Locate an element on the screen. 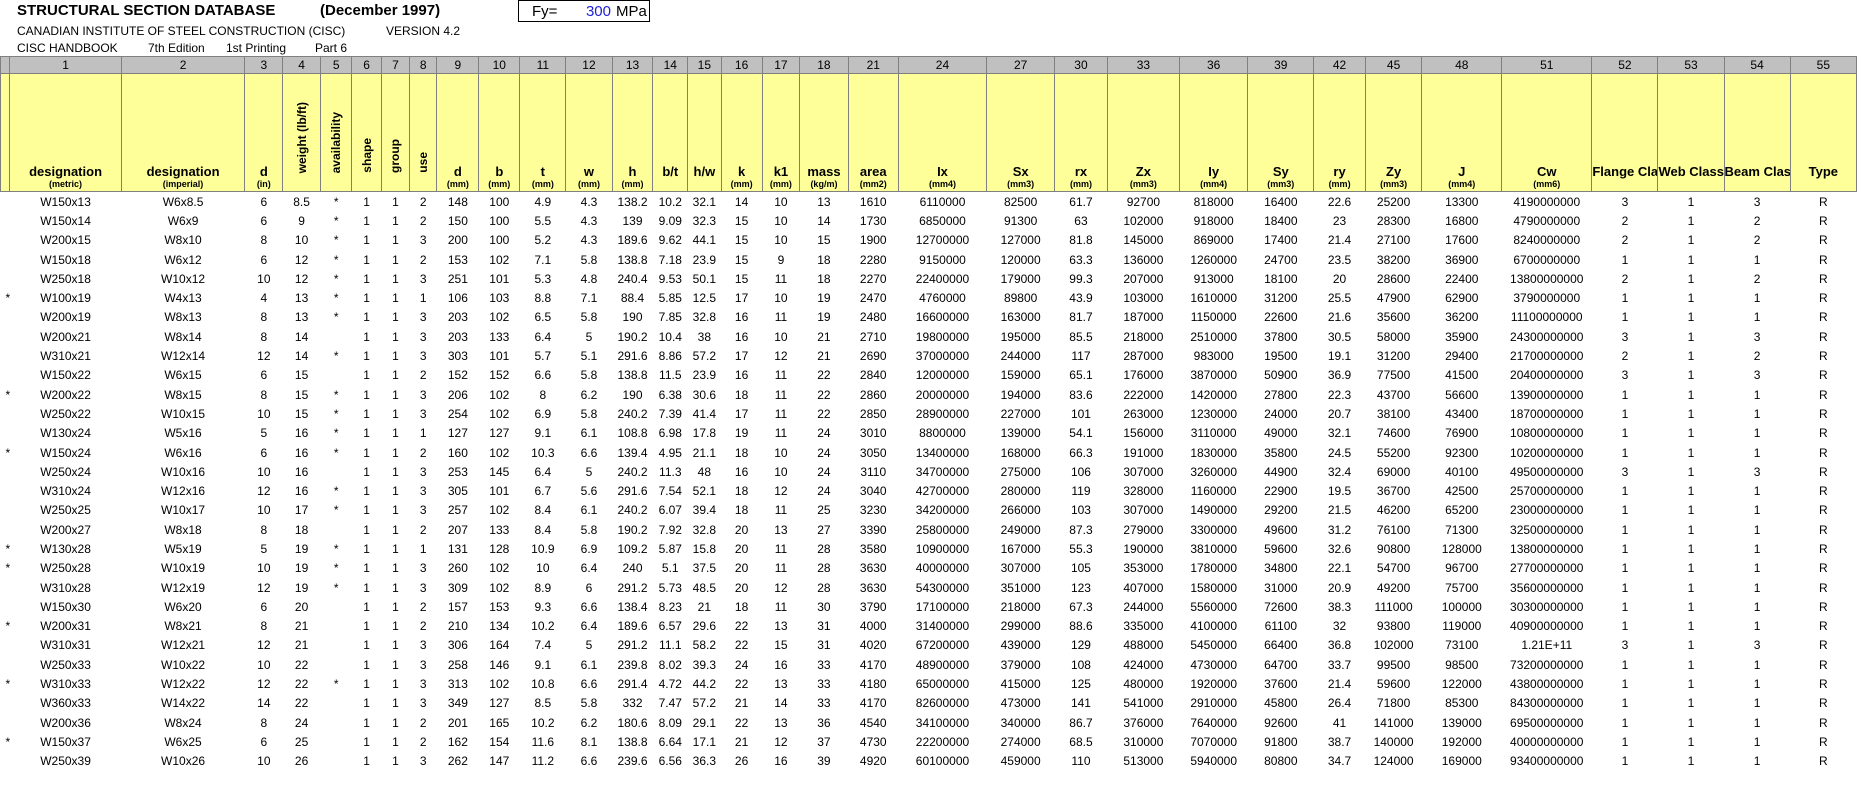 This screenshot has width=1857, height=791. table-cell: 9.09 is located at coordinates (670, 220).